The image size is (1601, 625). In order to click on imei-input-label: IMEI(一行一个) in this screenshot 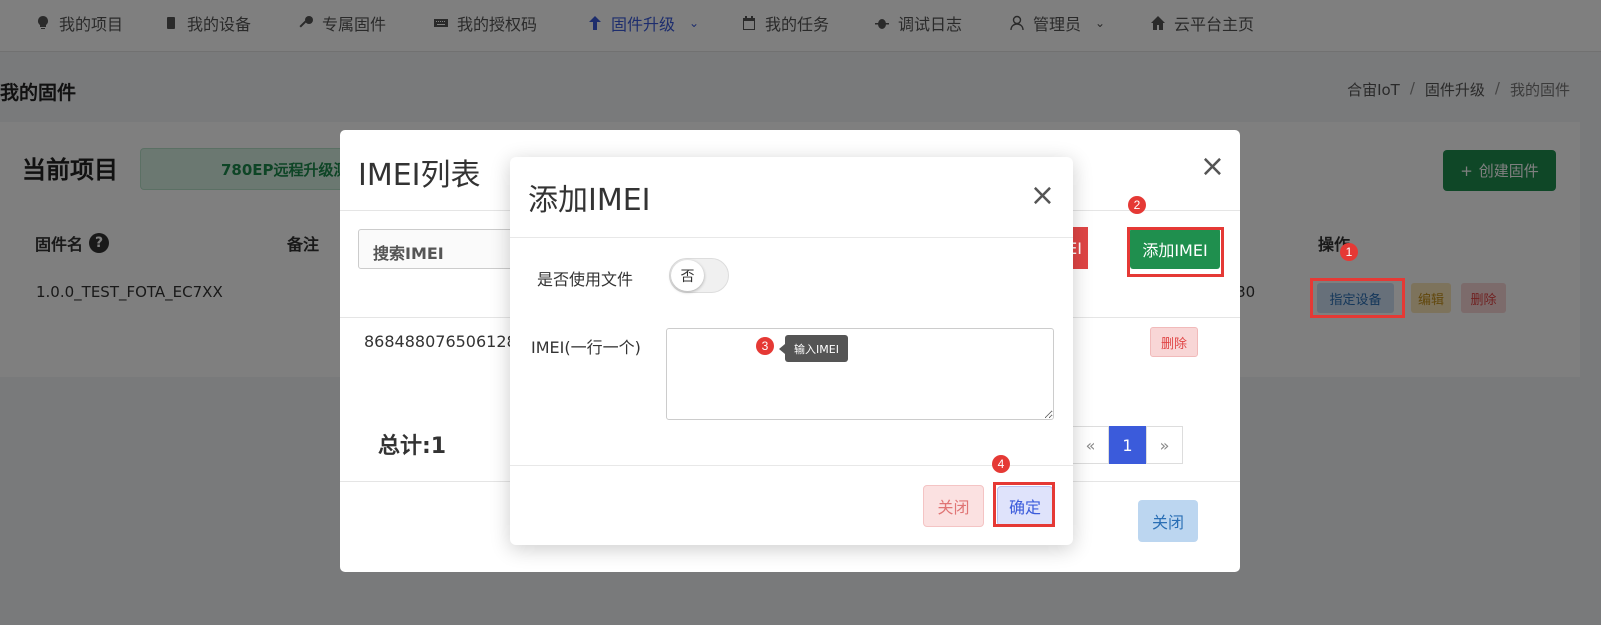, I will do `click(586, 347)`.